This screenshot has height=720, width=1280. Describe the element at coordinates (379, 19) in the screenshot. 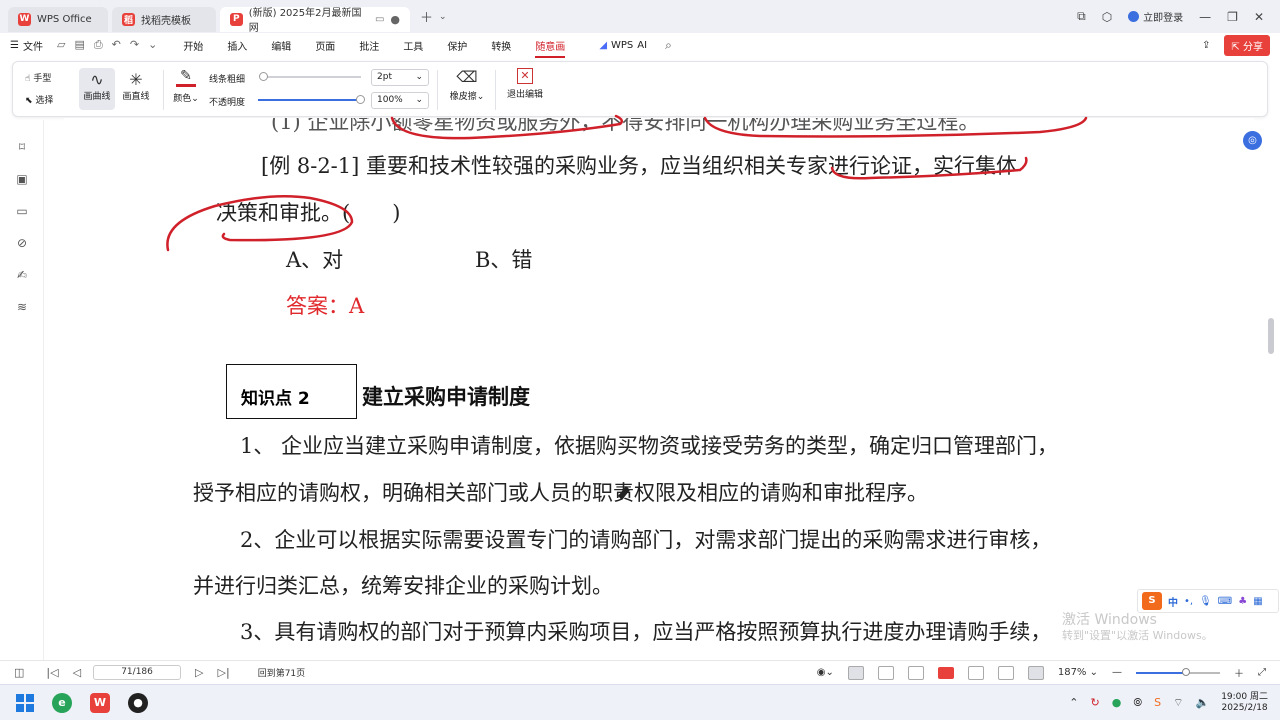

I see `monitor-icon: ▭` at that location.